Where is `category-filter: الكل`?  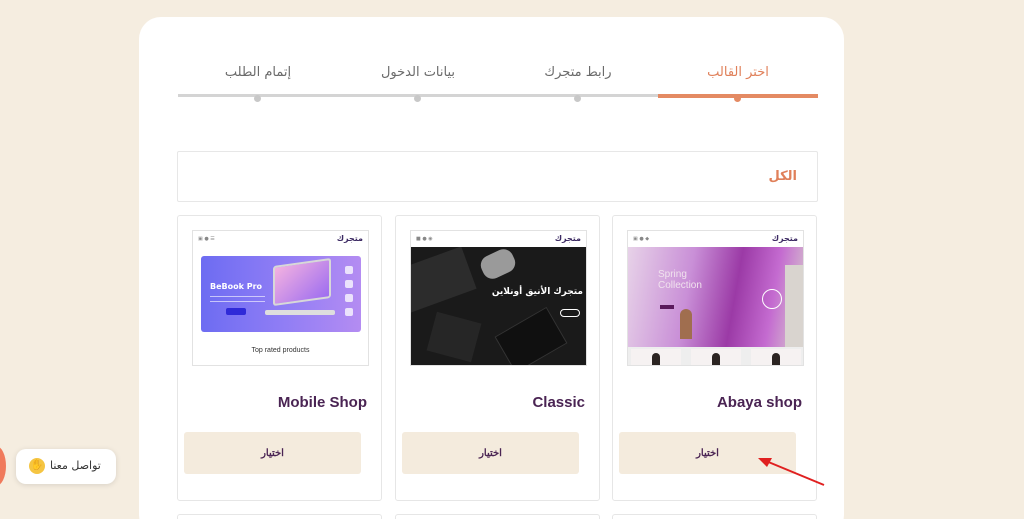 category-filter: الكل is located at coordinates (497, 176).